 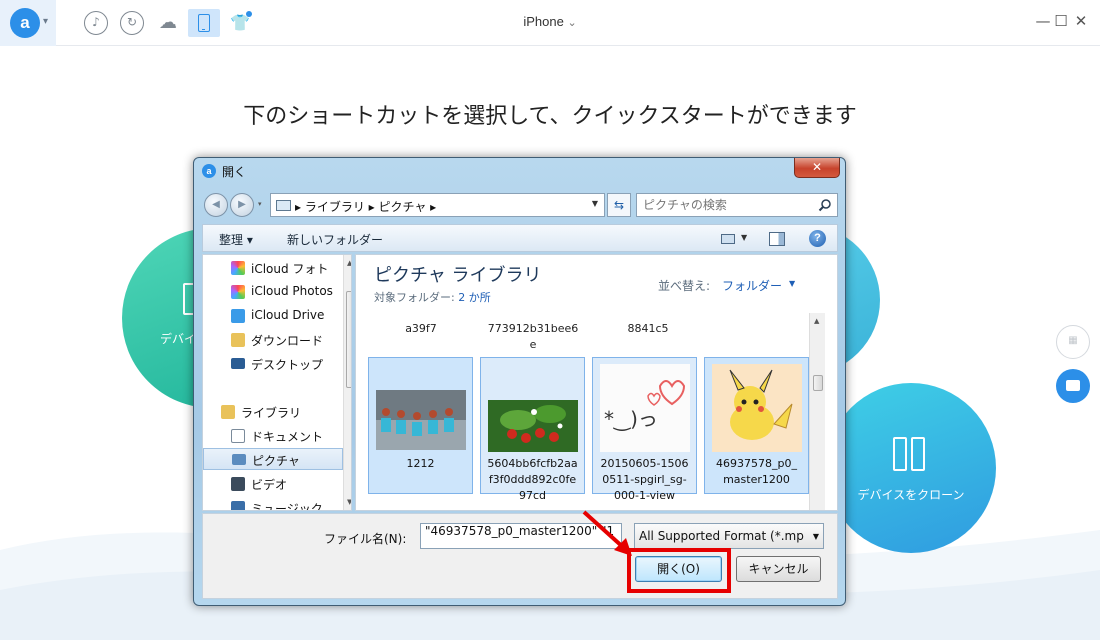 I want to click on file-caption: 46937578_p0_ master1200, so click(x=756, y=471).